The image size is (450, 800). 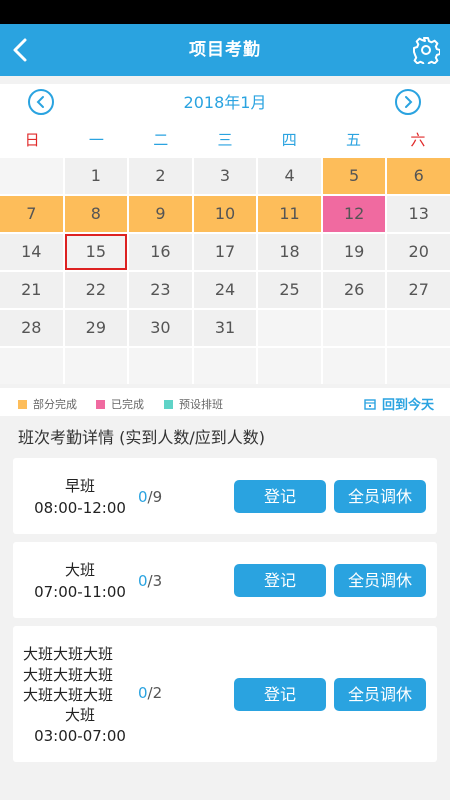 I want to click on calendar-day: 31, so click(x=225, y=328).